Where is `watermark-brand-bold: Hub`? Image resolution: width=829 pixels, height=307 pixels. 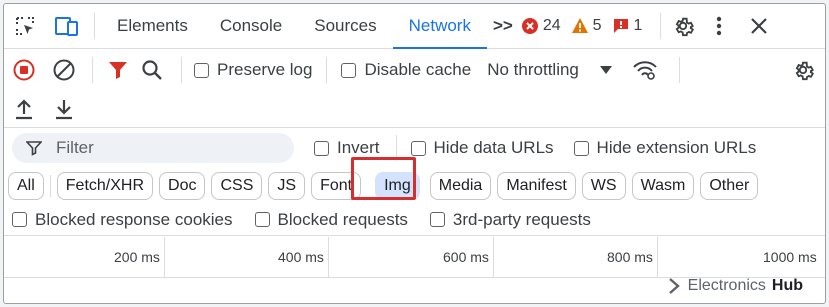
watermark-brand-bold: Hub is located at coordinates (787, 285).